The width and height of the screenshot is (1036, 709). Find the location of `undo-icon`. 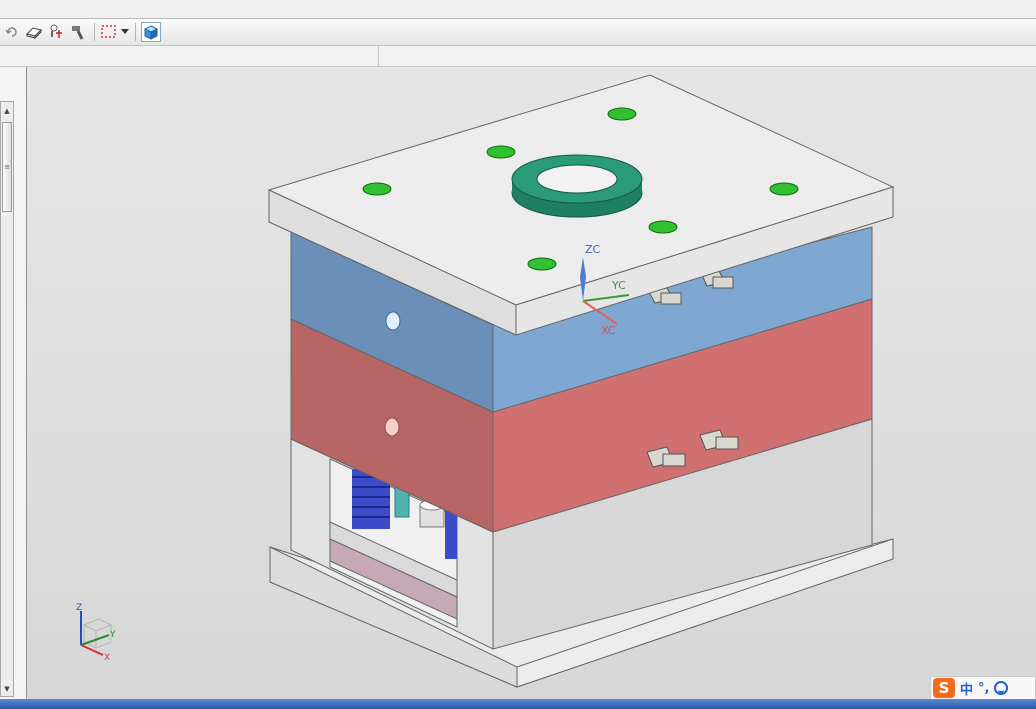

undo-icon is located at coordinates (12, 32).